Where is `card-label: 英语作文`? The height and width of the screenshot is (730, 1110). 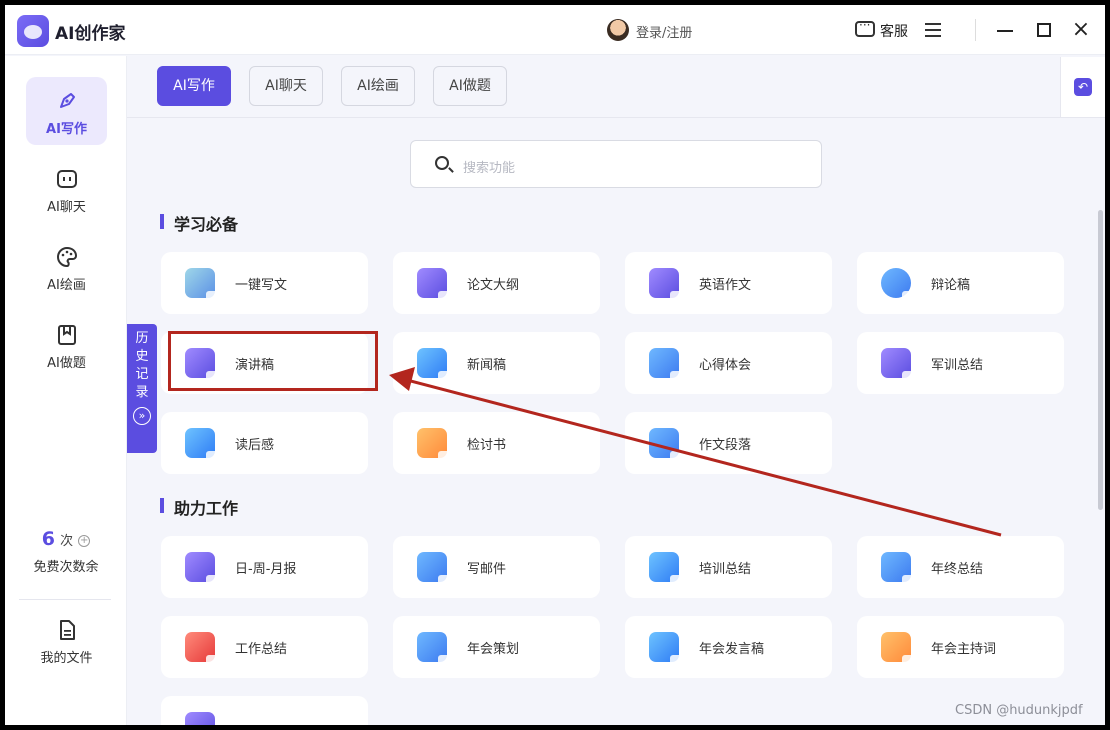 card-label: 英语作文 is located at coordinates (725, 285).